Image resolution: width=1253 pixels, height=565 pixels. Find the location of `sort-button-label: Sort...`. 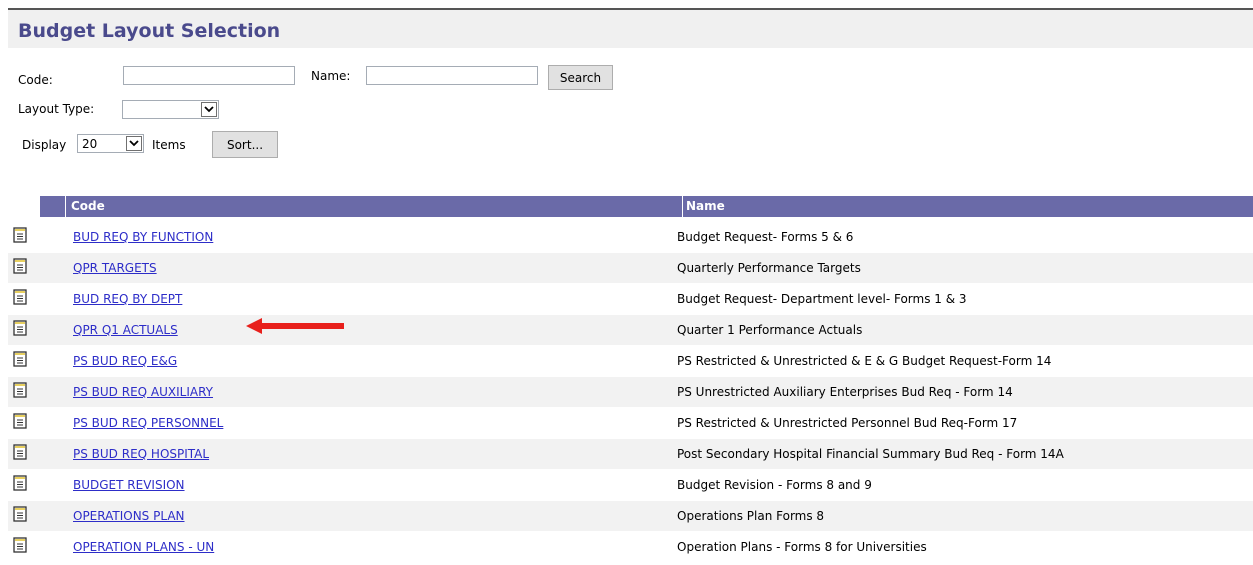

sort-button-label: Sort... is located at coordinates (245, 144).